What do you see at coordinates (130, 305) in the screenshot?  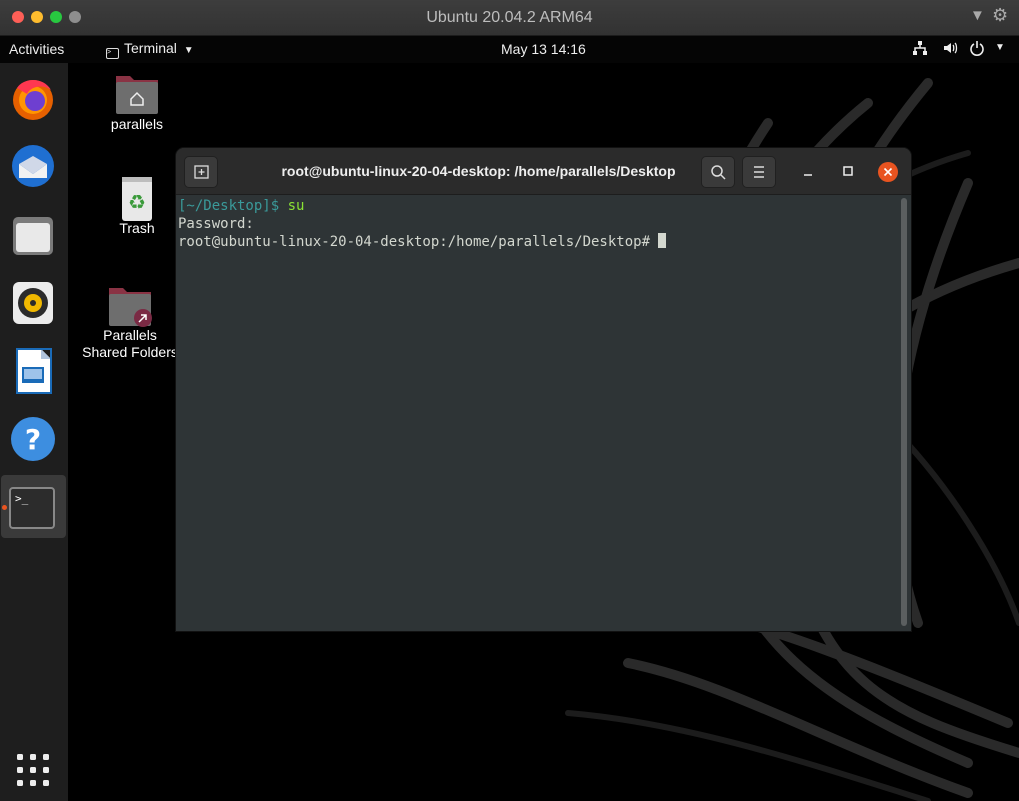 I see `shared-folder-icon` at bounding box center [130, 305].